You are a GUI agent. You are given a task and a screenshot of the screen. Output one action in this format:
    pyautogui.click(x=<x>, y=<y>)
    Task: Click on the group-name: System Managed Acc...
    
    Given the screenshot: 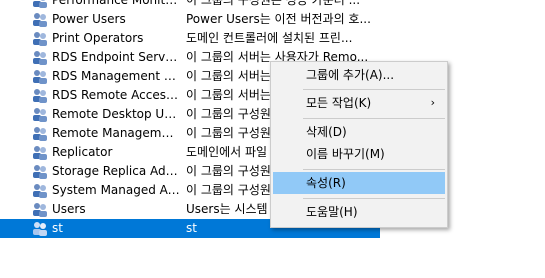 What is the action you would take?
    pyautogui.click(x=116, y=190)
    